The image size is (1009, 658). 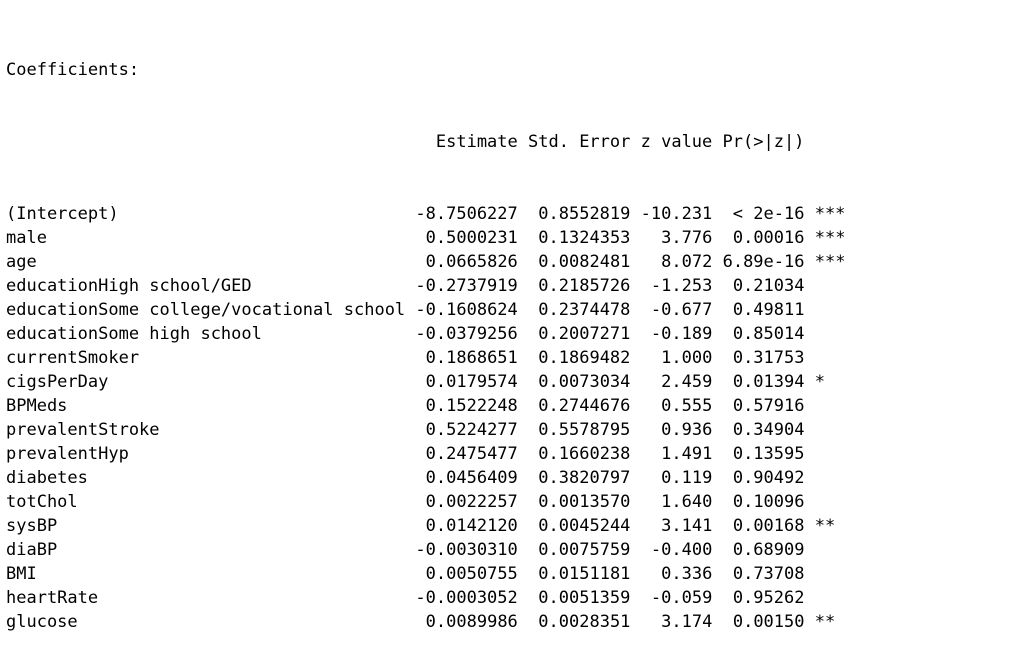 I want to click on estimate-cell: 0.2475477, so click(x=471, y=454).